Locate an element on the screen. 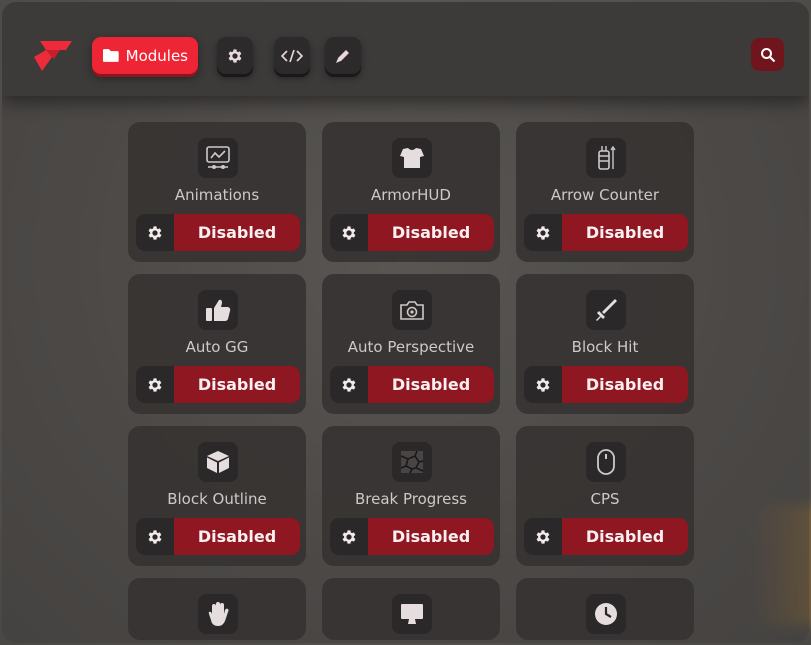 Image resolution: width=811 pixels, height=645 pixels. code-icon is located at coordinates (292, 55).